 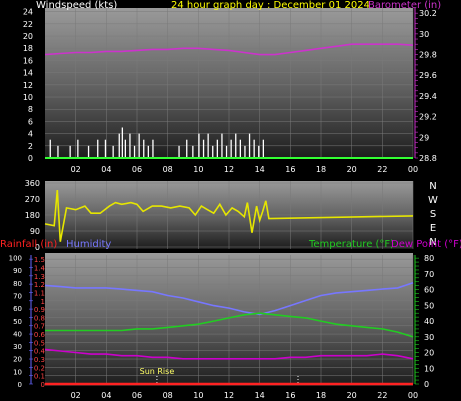 I want to click on barometer-axis: 28.82929.229.429.629.83030.2, so click(x=425, y=85).